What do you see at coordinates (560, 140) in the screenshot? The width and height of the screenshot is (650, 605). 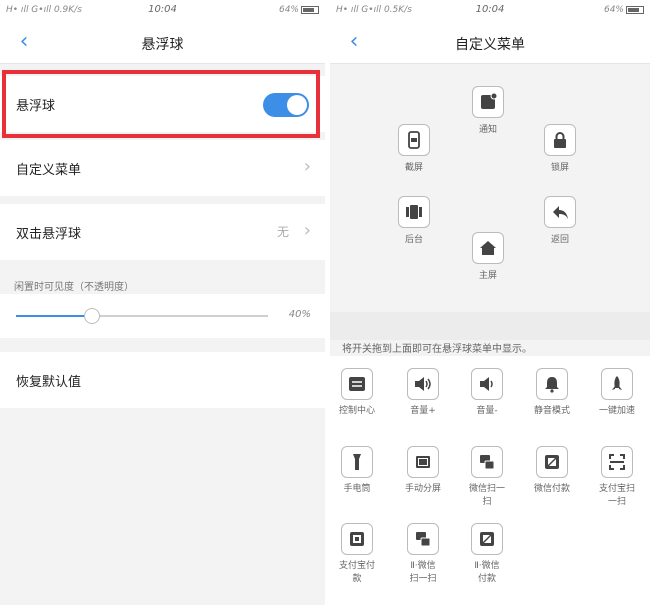 I see `lock-icon` at bounding box center [560, 140].